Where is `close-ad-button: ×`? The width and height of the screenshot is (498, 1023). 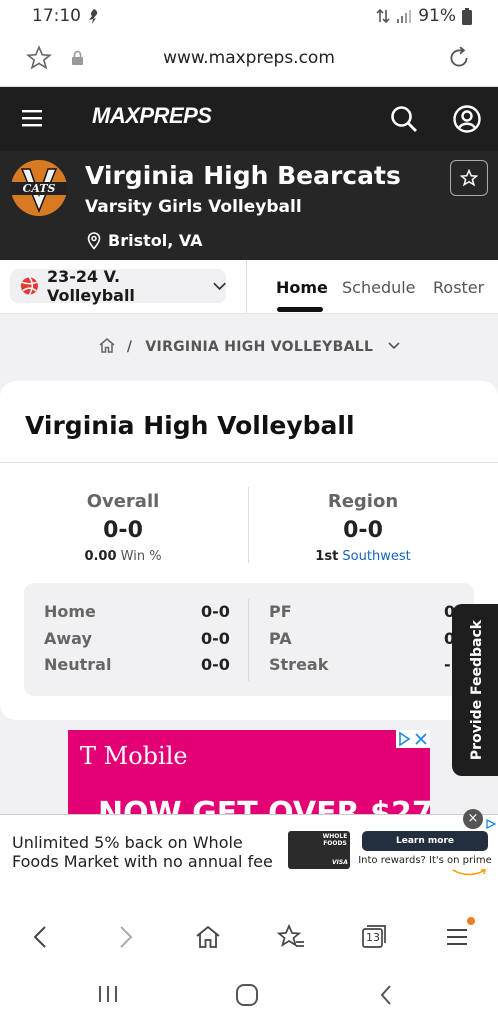
close-ad-button: × is located at coordinates (473, 819).